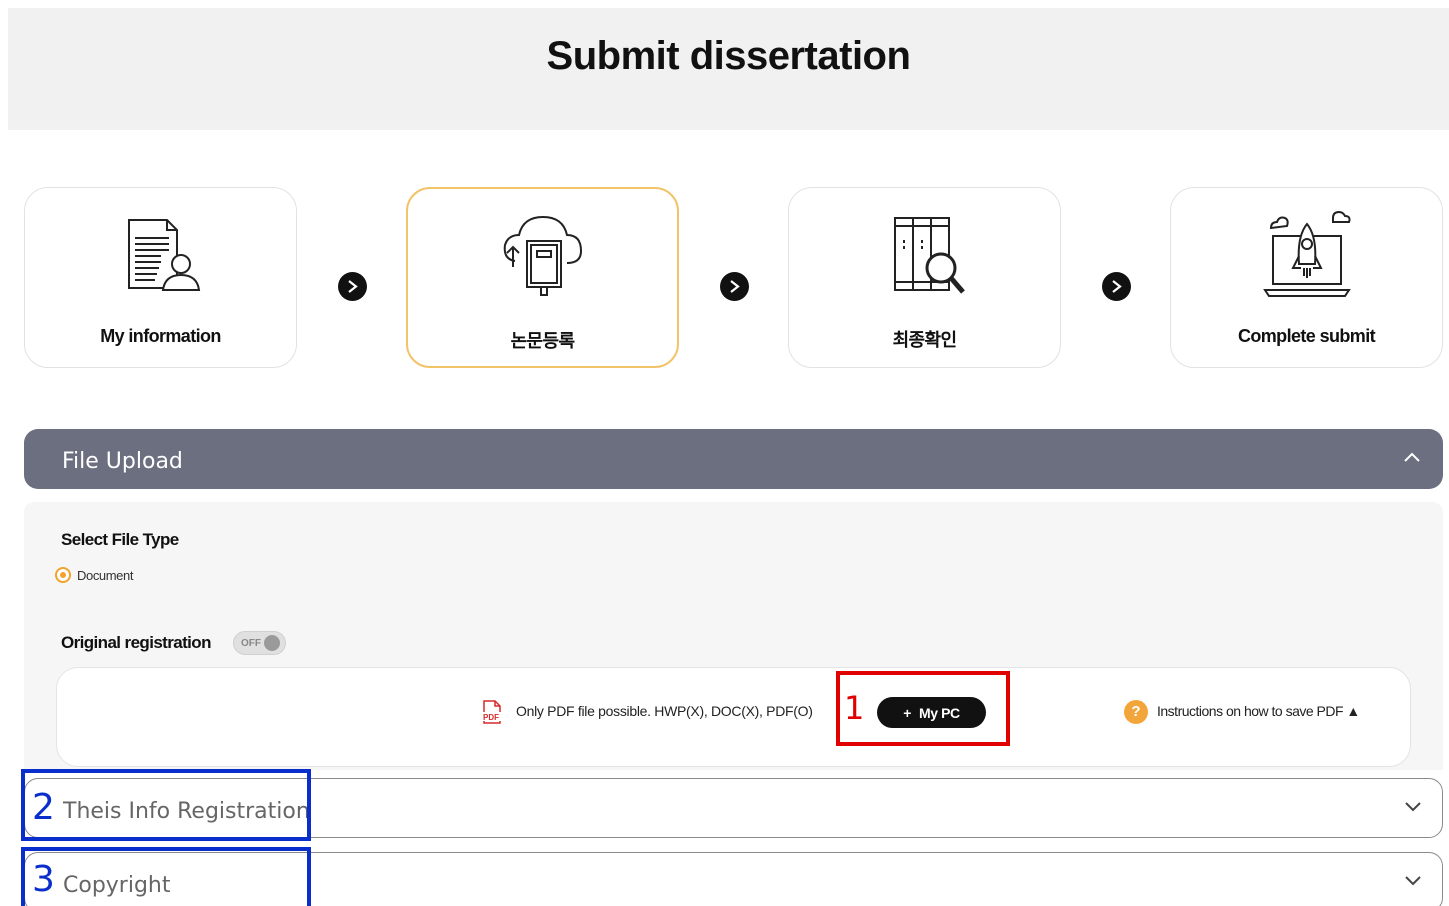  What do you see at coordinates (728, 56) in the screenshot?
I see `page-title: Submit dissertation` at bounding box center [728, 56].